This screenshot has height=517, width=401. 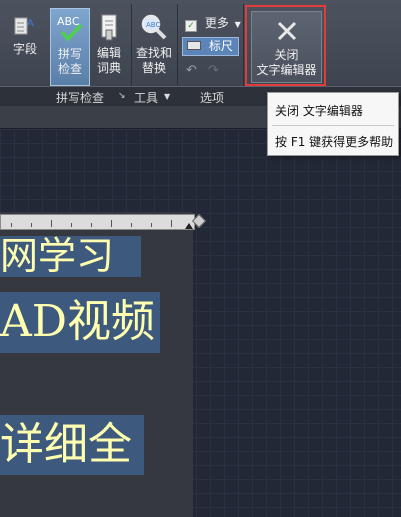 I want to click on close-tooltip: 关闭 文字编辑器 按 F1 键获得更多帮助, so click(x=333, y=124).